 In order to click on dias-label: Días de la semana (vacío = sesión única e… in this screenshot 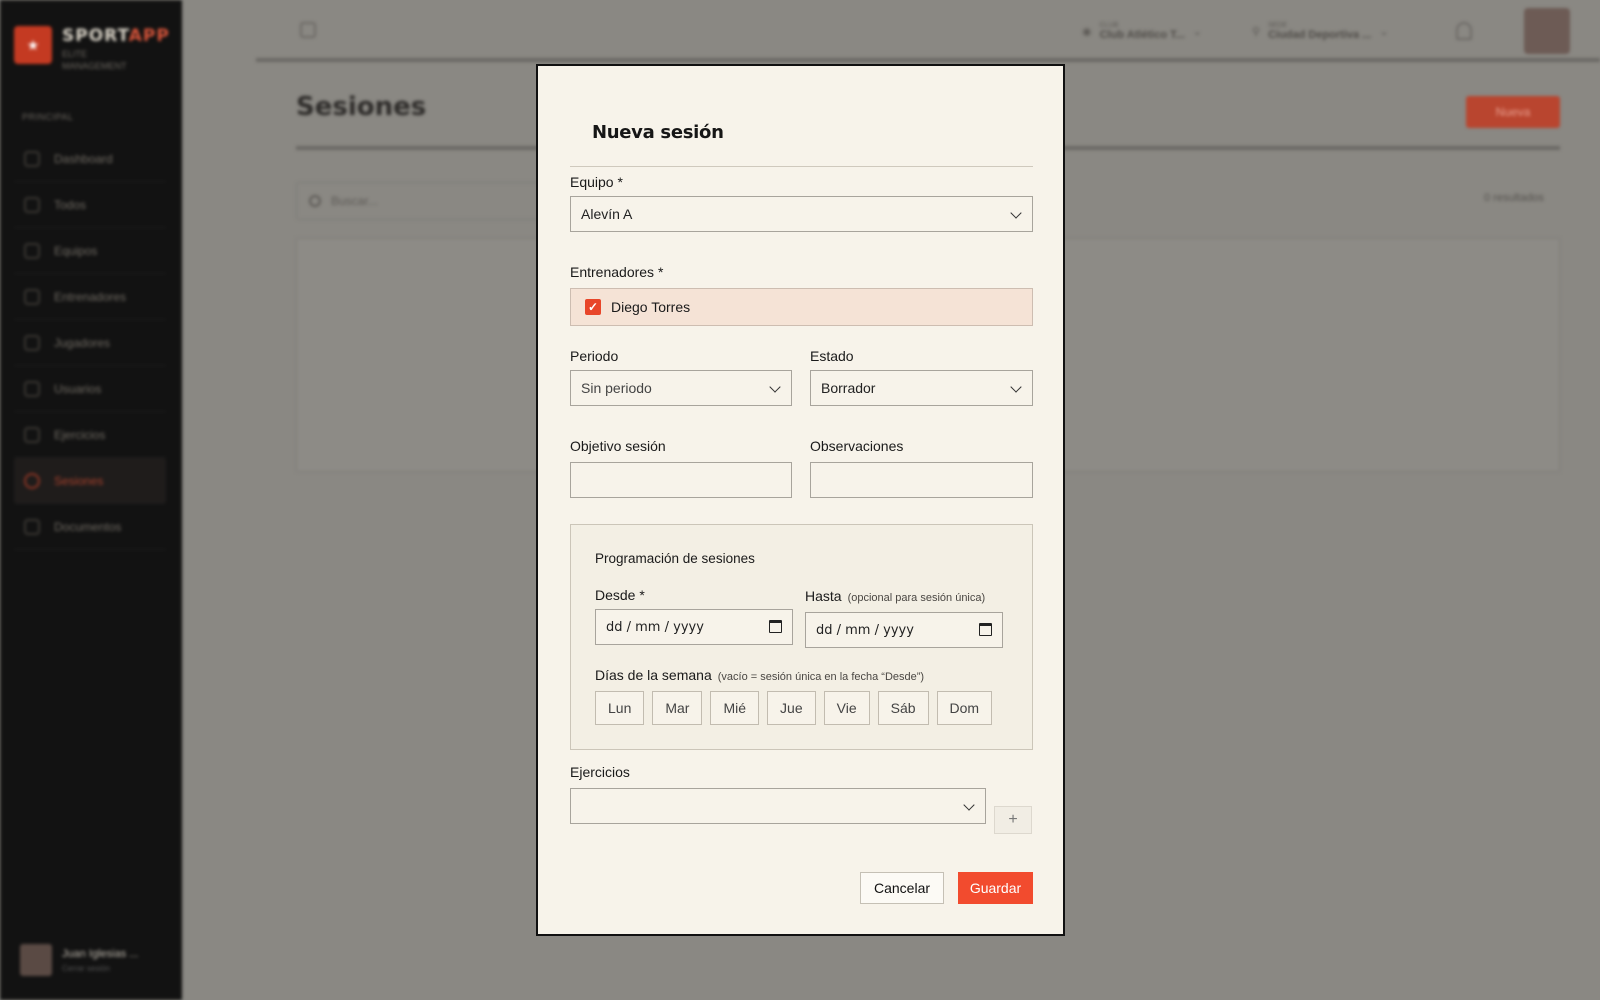, I will do `click(760, 675)`.